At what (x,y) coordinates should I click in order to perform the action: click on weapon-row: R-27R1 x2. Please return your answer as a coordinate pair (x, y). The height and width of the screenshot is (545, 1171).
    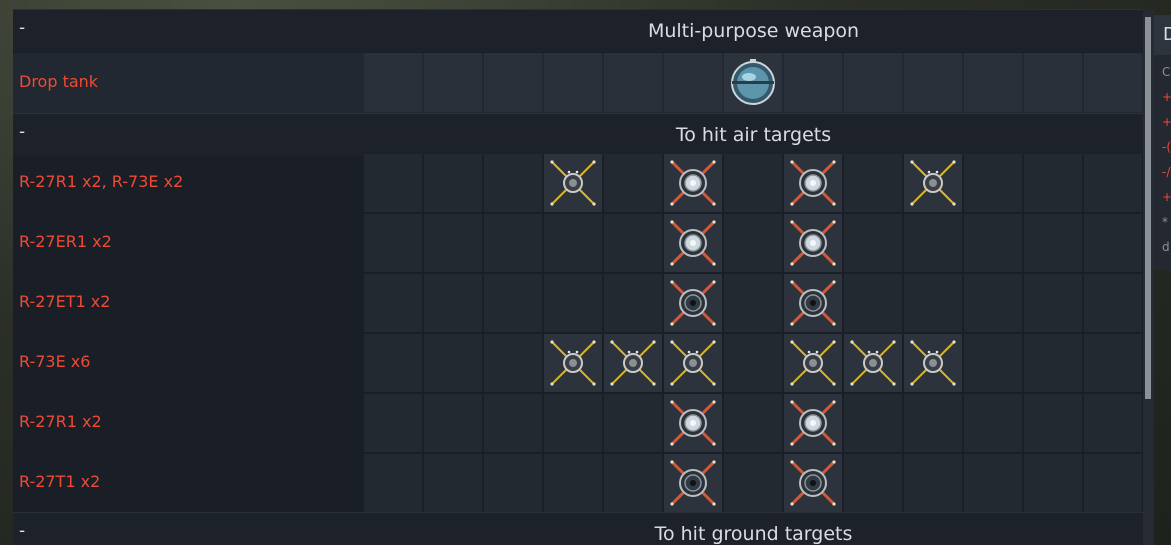
    Looking at the image, I should click on (578, 423).